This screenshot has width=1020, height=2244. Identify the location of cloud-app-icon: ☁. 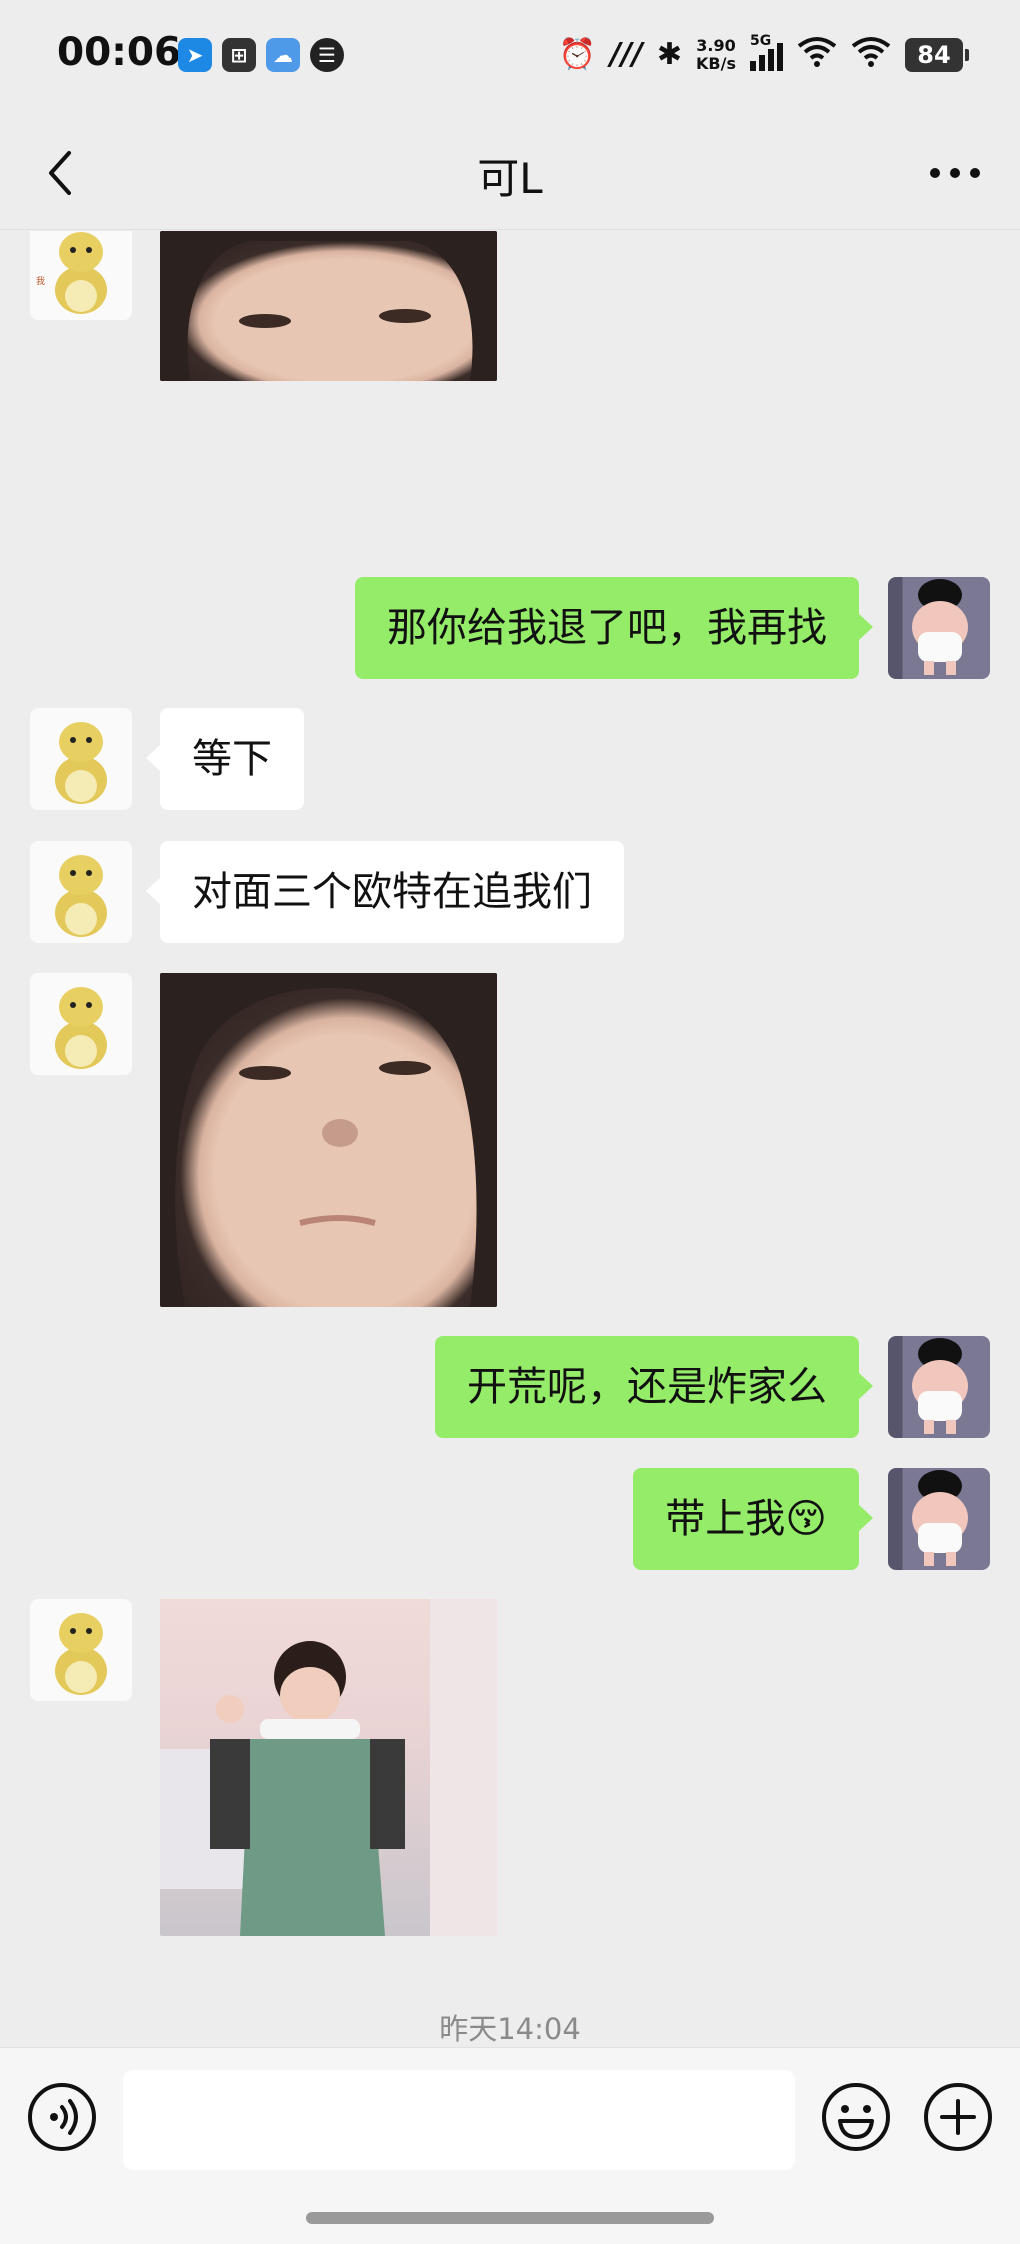
(283, 55).